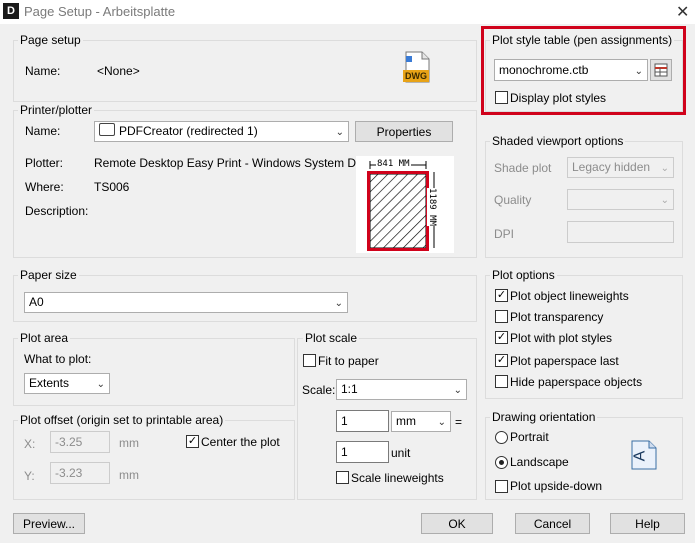 The image size is (695, 543). What do you see at coordinates (561, 338) in the screenshot?
I see `plot-with-plot-styles-label: Plot with plot styles` at bounding box center [561, 338].